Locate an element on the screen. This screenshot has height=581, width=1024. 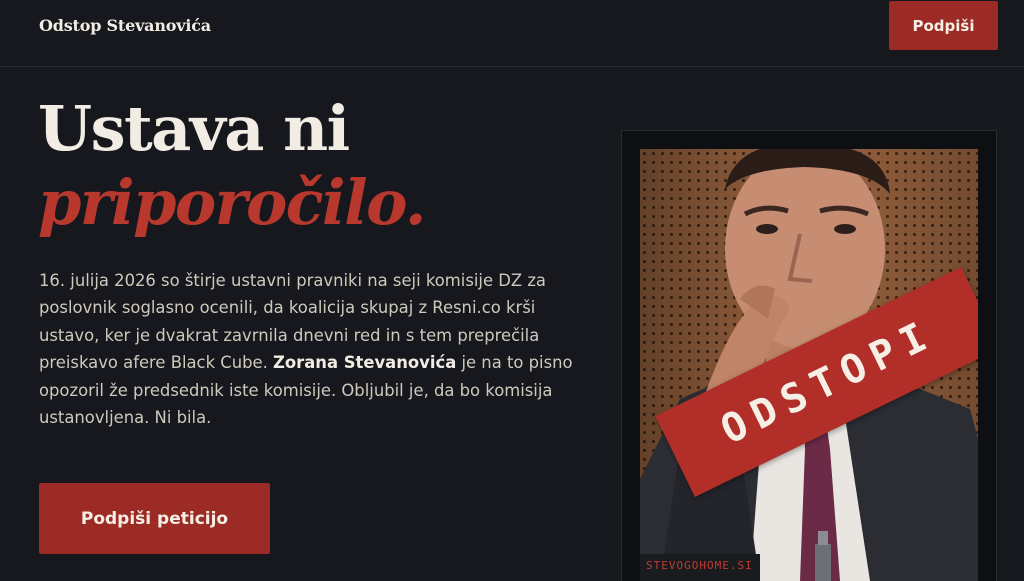
top-navigation-bar: Odstop Stevanovića Podpiši is located at coordinates (512, 33).